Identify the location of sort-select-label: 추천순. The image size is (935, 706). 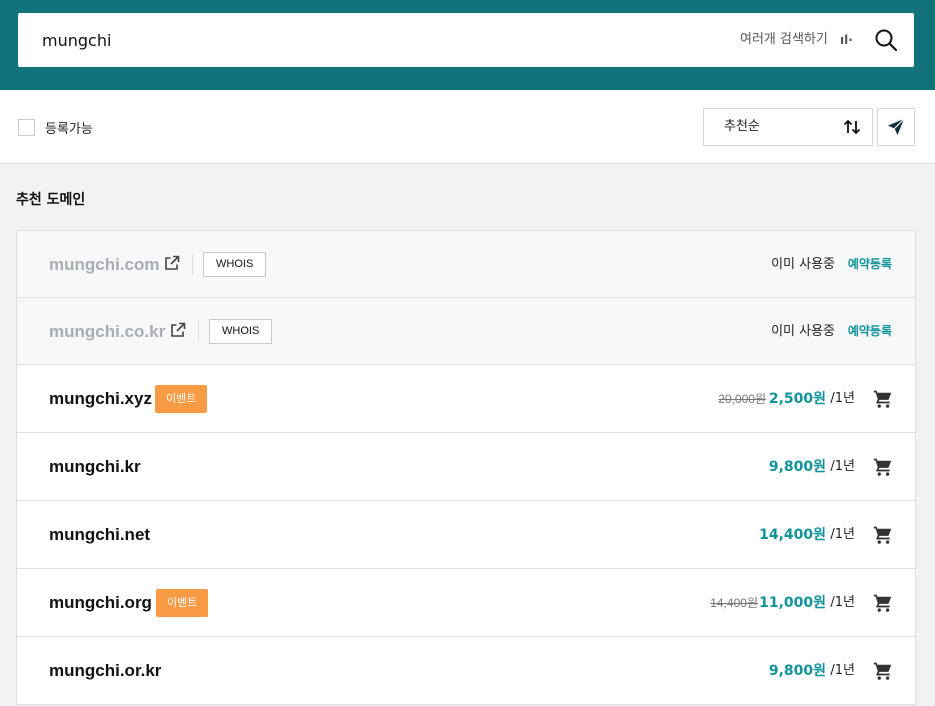
(742, 126).